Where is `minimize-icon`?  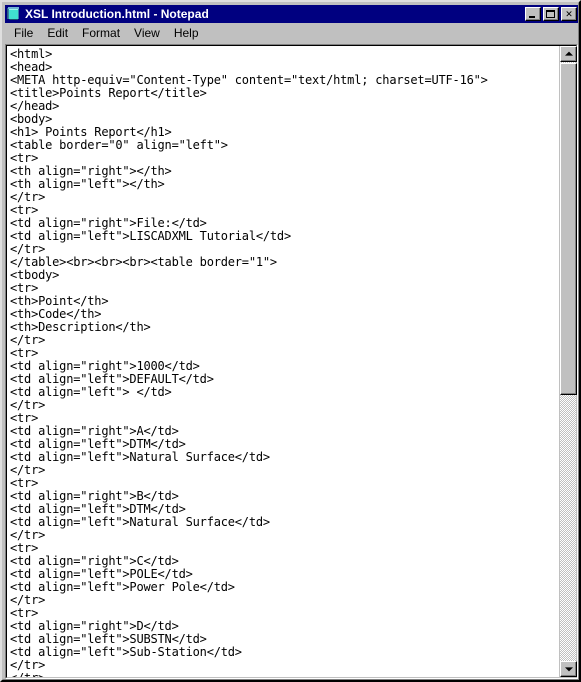
minimize-icon is located at coordinates (532, 17).